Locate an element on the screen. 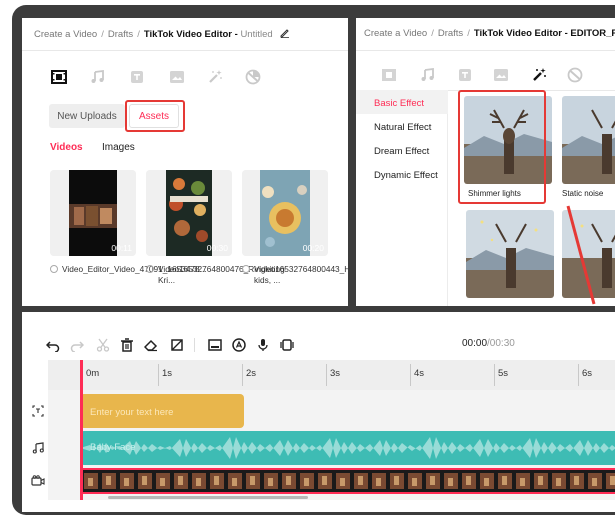 This screenshot has width=615, height=528. effect-card is located at coordinates (510, 254).